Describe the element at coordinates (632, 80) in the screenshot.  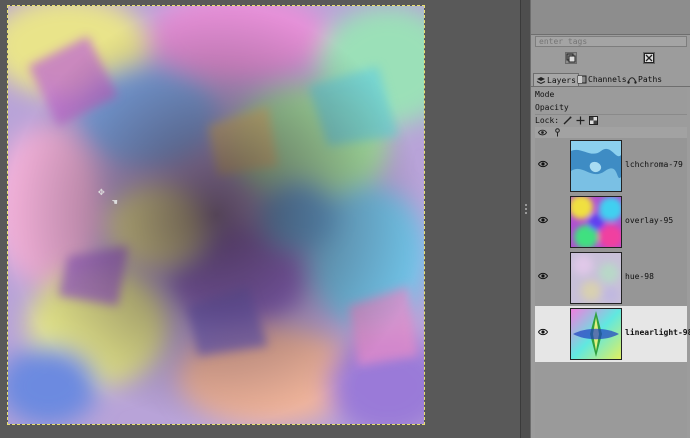
I see `paths-icon` at that location.